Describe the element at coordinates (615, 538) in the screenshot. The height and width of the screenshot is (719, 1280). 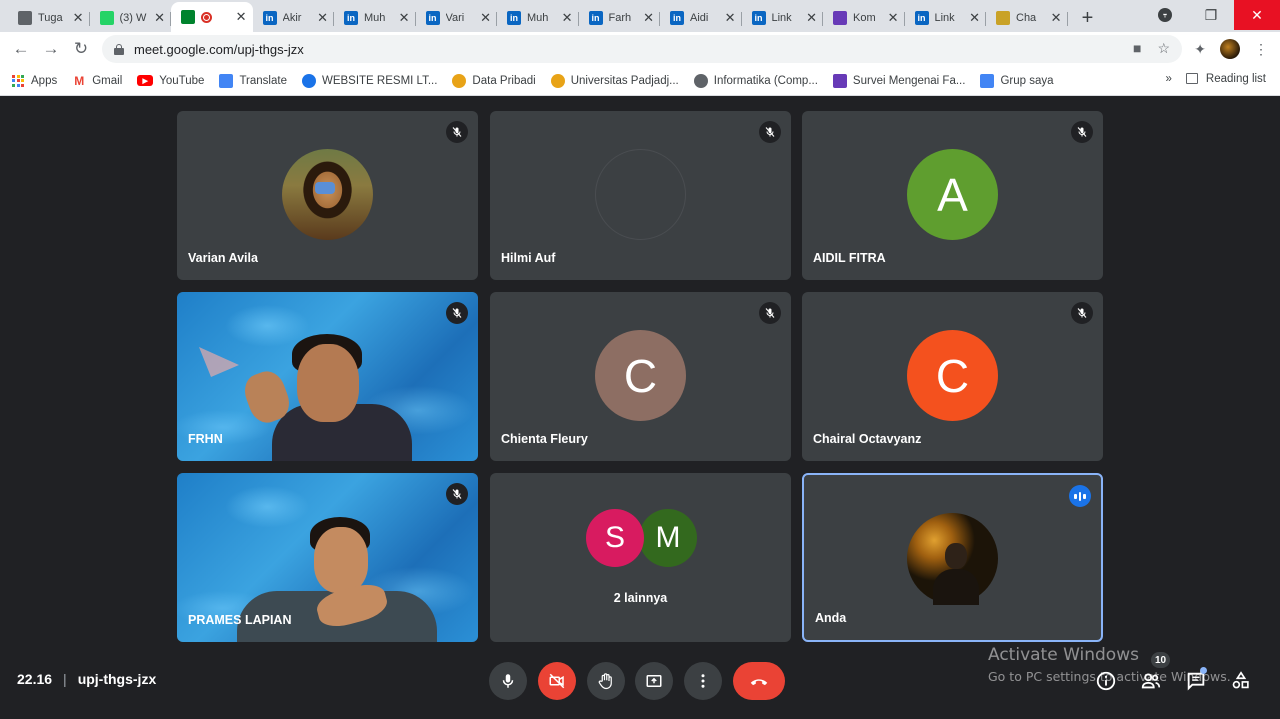
I see `other-participant-avatar: S` at that location.